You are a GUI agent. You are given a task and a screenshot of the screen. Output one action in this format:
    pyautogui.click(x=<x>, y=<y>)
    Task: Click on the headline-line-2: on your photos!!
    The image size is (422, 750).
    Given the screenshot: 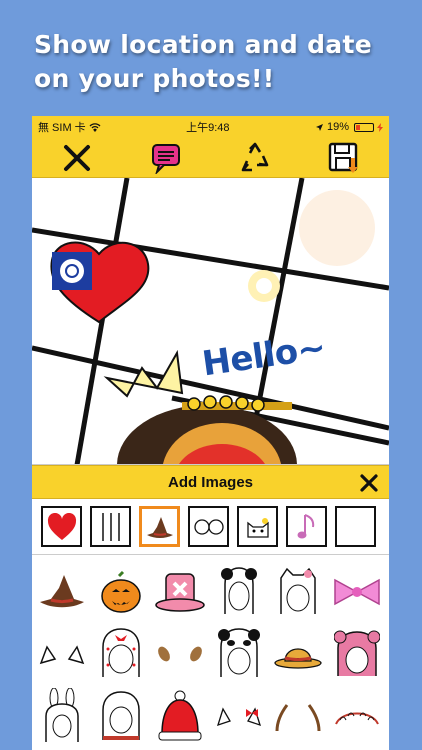 What is the action you would take?
    pyautogui.click(x=154, y=78)
    